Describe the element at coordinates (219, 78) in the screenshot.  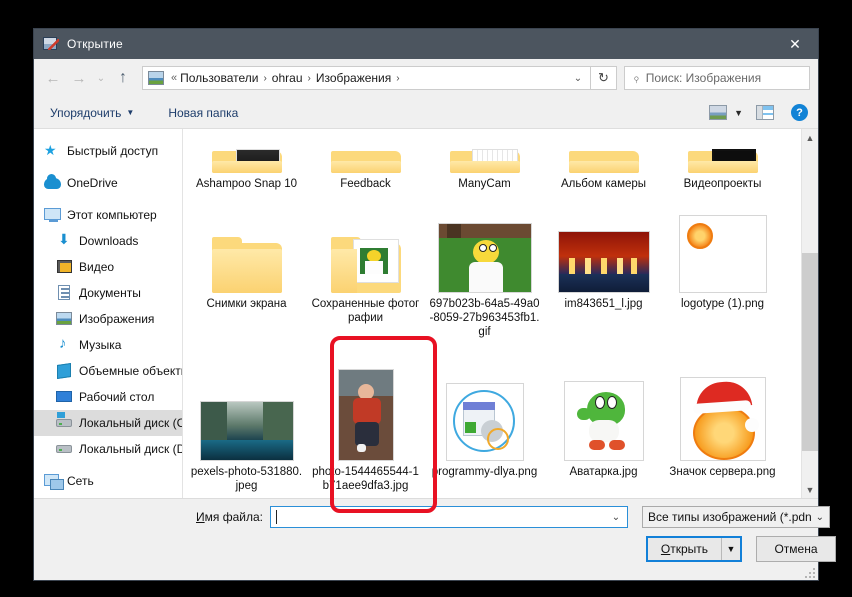
I see `breadcrumb-item-users: Пользователи` at that location.